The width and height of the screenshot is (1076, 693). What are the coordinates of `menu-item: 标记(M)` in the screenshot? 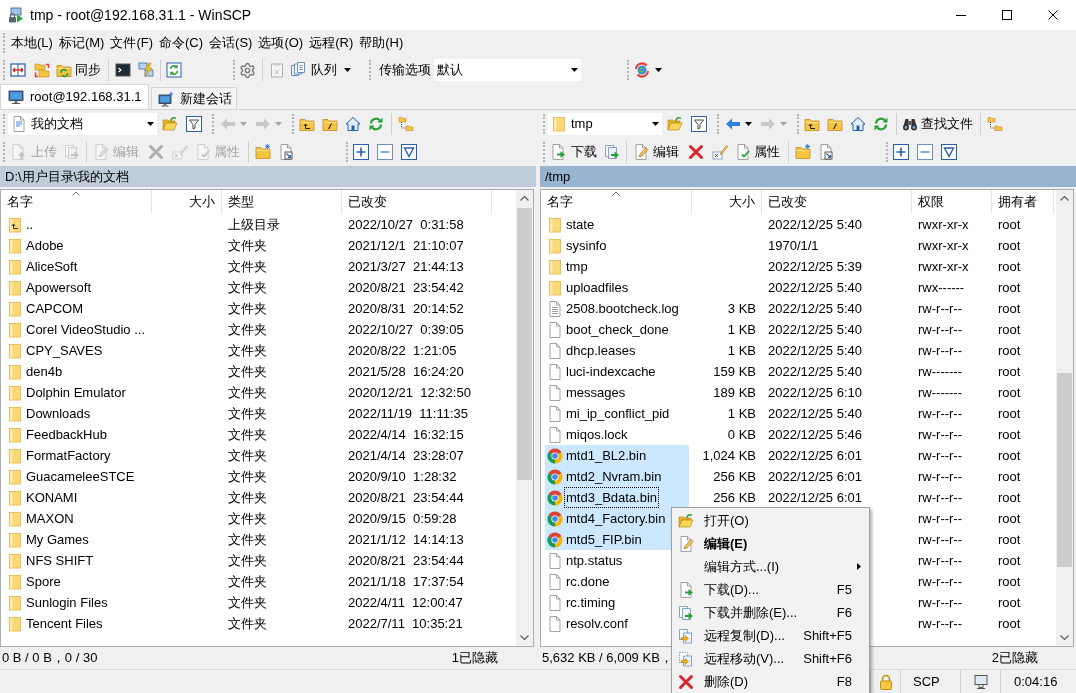 It's located at (81, 43).